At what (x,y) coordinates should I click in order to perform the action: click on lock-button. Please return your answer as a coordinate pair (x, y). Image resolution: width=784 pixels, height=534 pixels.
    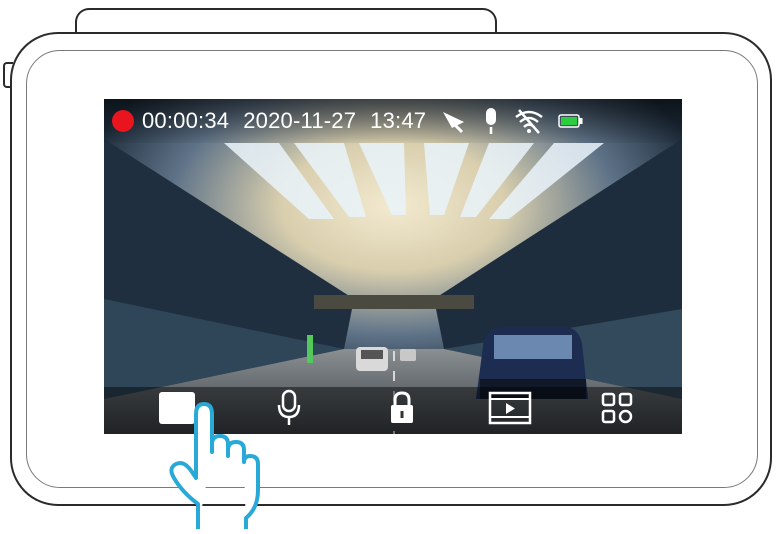
    Looking at the image, I should click on (402, 410).